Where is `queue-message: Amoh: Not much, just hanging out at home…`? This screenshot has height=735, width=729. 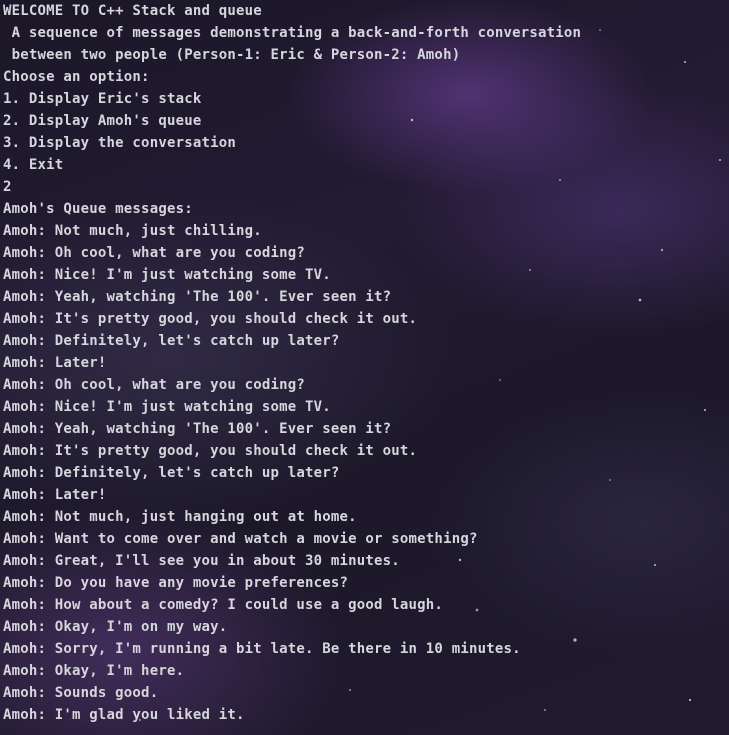 queue-message: Amoh: Not much, just hanging out at home… is located at coordinates (180, 517).